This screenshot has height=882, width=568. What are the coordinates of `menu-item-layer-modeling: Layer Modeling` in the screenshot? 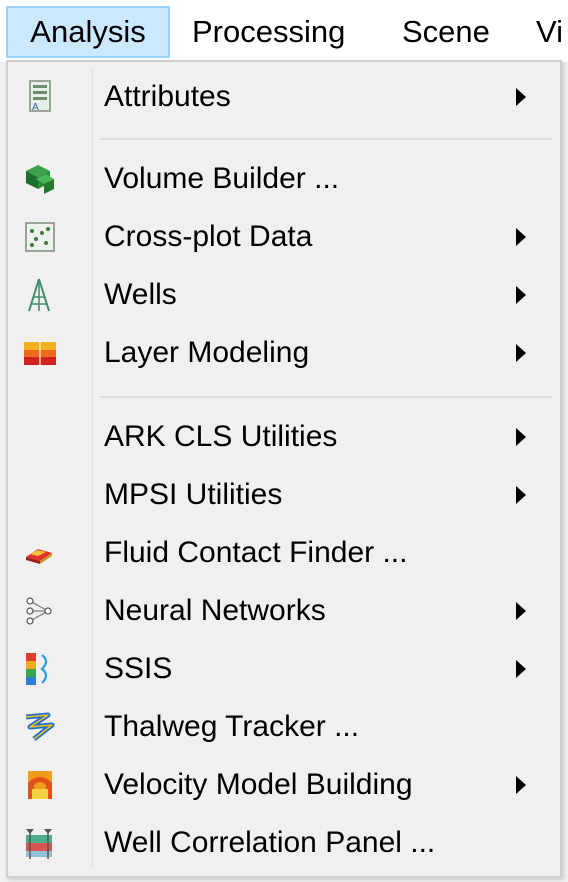 It's located at (284, 353).